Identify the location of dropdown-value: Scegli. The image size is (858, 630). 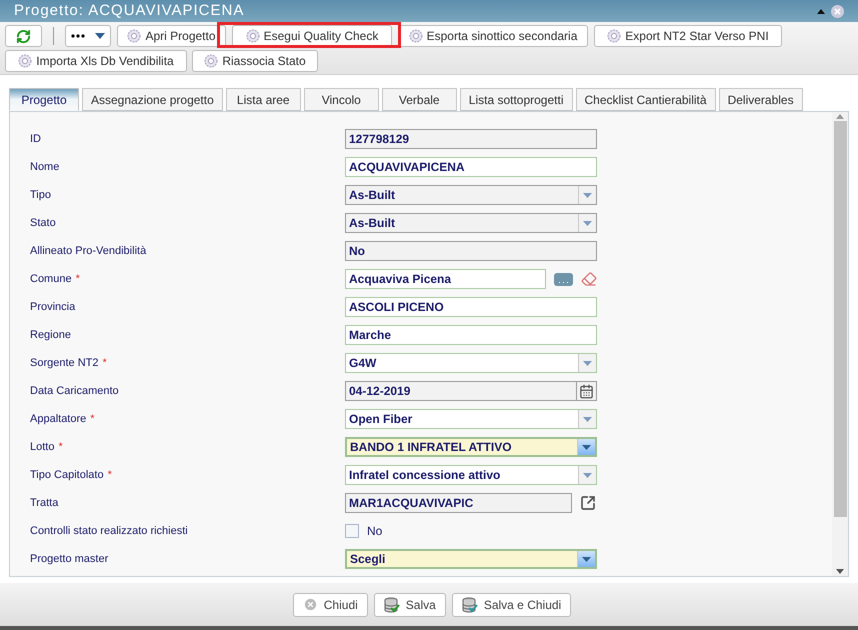
(367, 559).